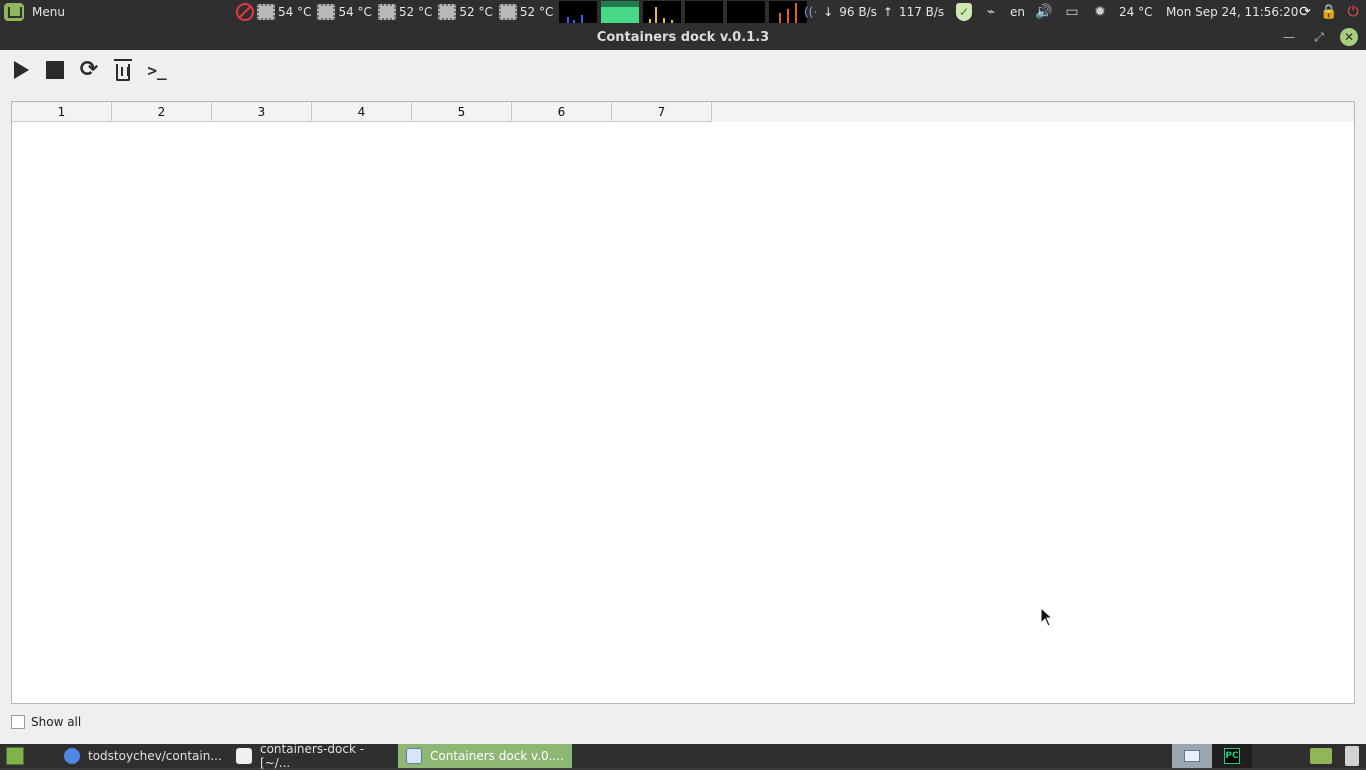 This screenshot has width=1366, height=770. I want to click on window-titlebar: Containers dock v.0.1.3 — ⤢ ✕, so click(683, 37).